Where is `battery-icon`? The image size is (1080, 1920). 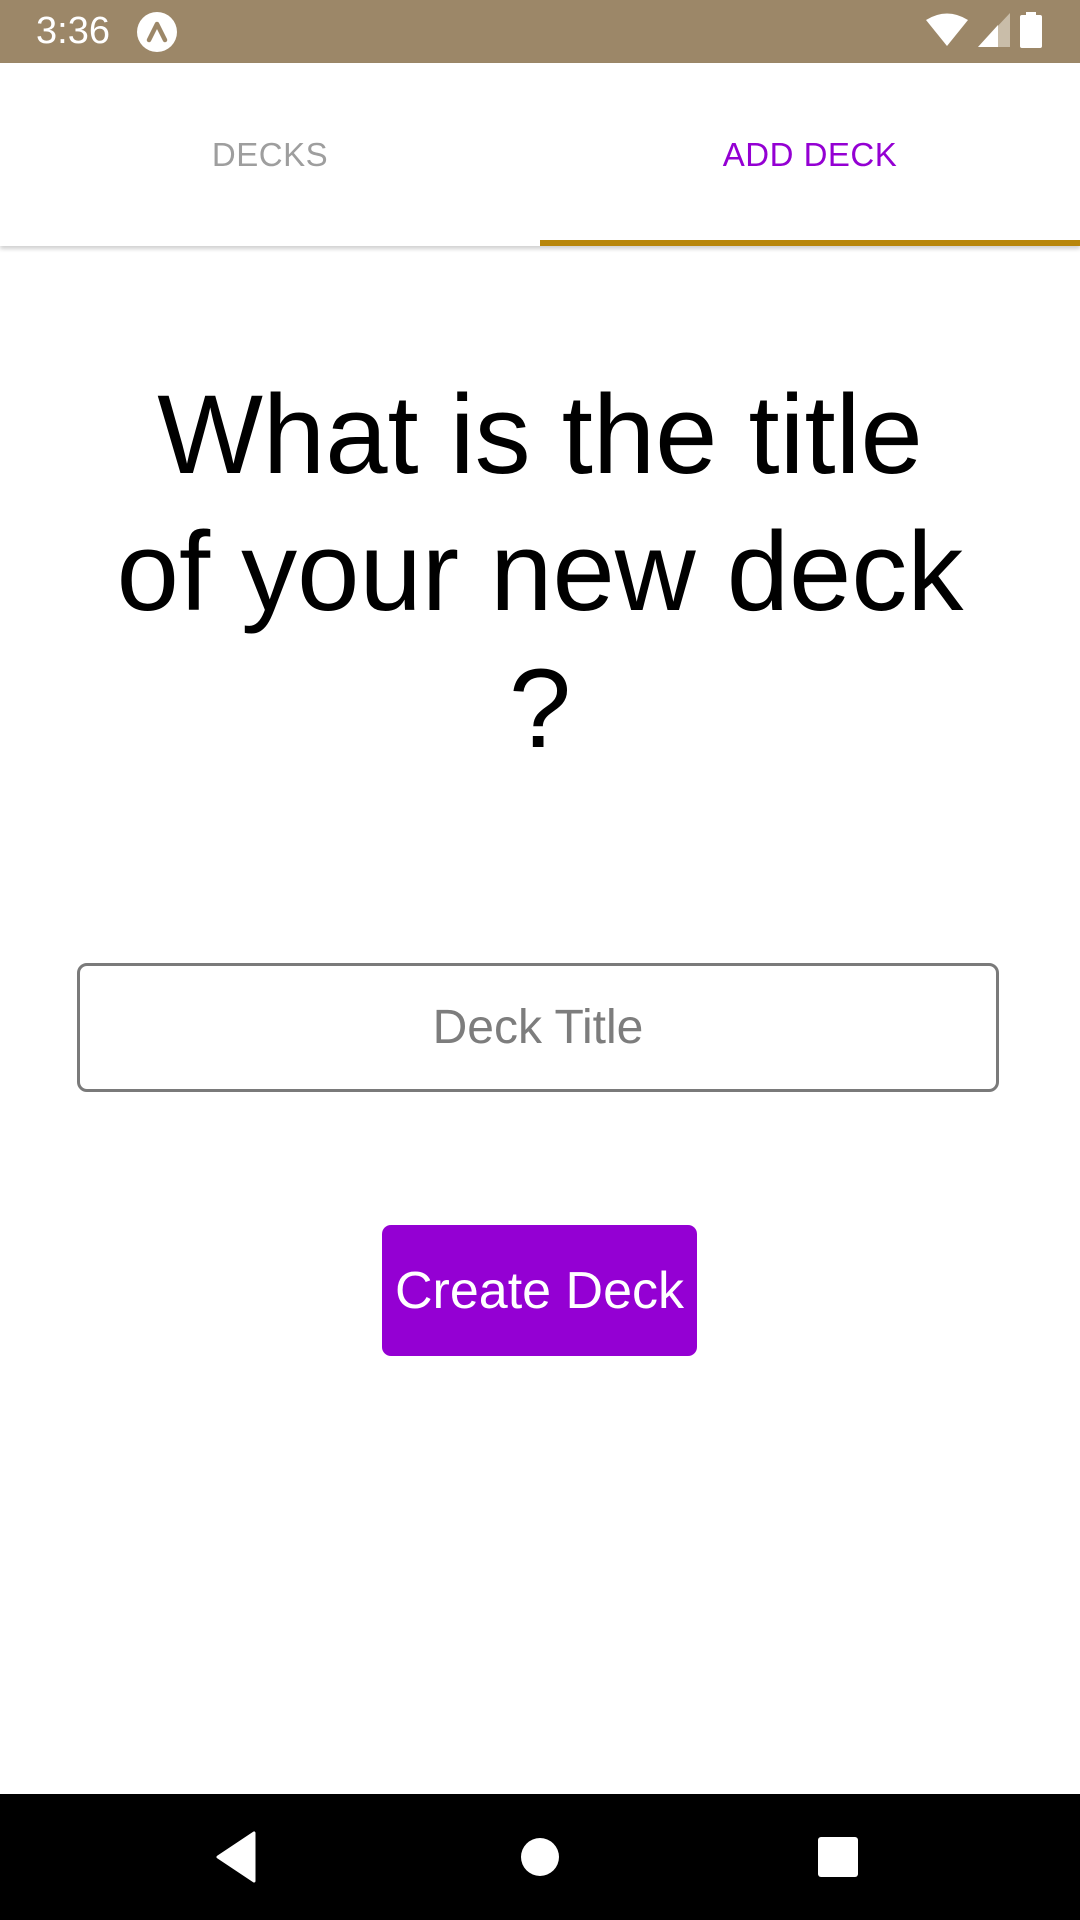
battery-icon is located at coordinates (1031, 32).